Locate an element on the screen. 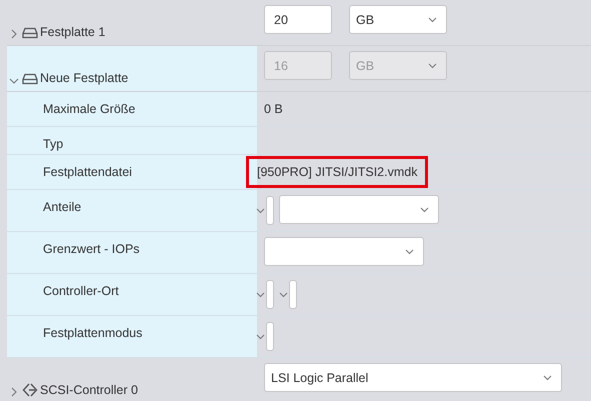 This screenshot has width=591, height=401. collapse-icon is located at coordinates (14, 81).